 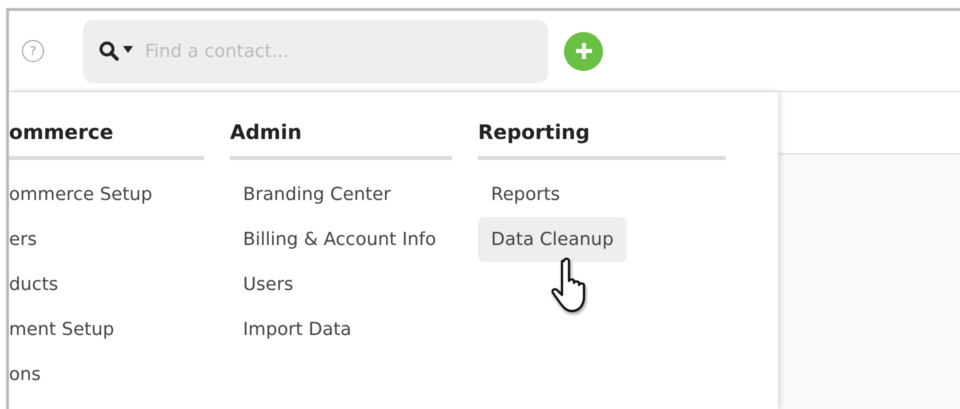 I want to click on menu-heading: Admin, so click(x=341, y=140).